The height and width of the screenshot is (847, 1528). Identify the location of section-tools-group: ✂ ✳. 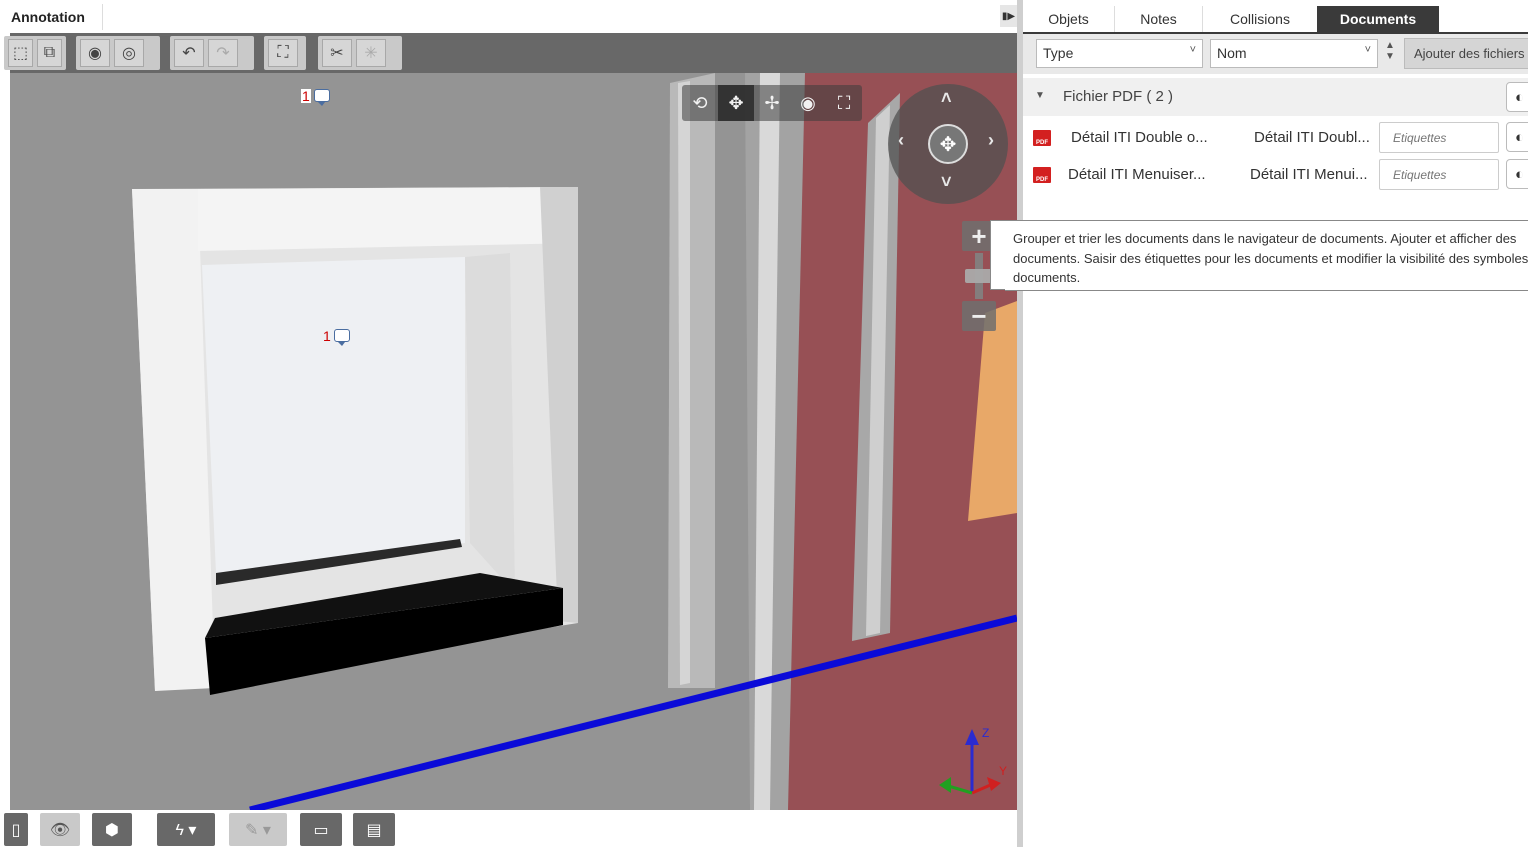
(360, 53).